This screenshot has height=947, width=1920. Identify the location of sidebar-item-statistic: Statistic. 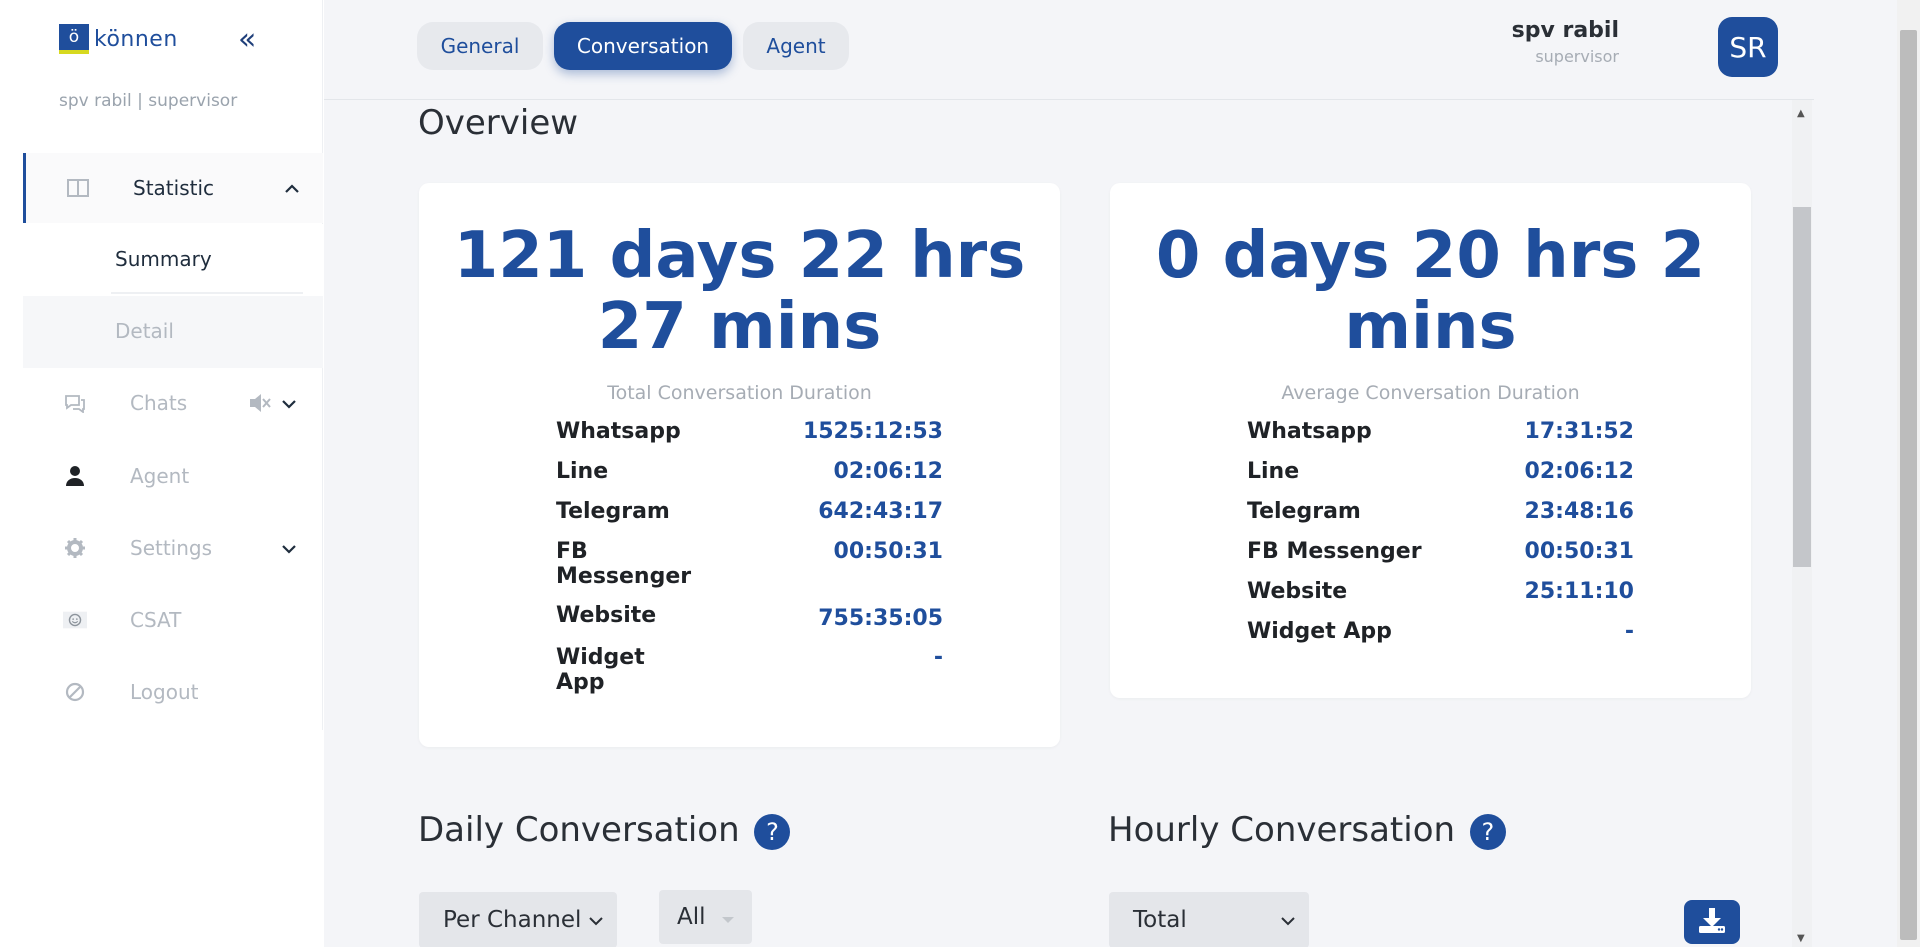
(173, 188).